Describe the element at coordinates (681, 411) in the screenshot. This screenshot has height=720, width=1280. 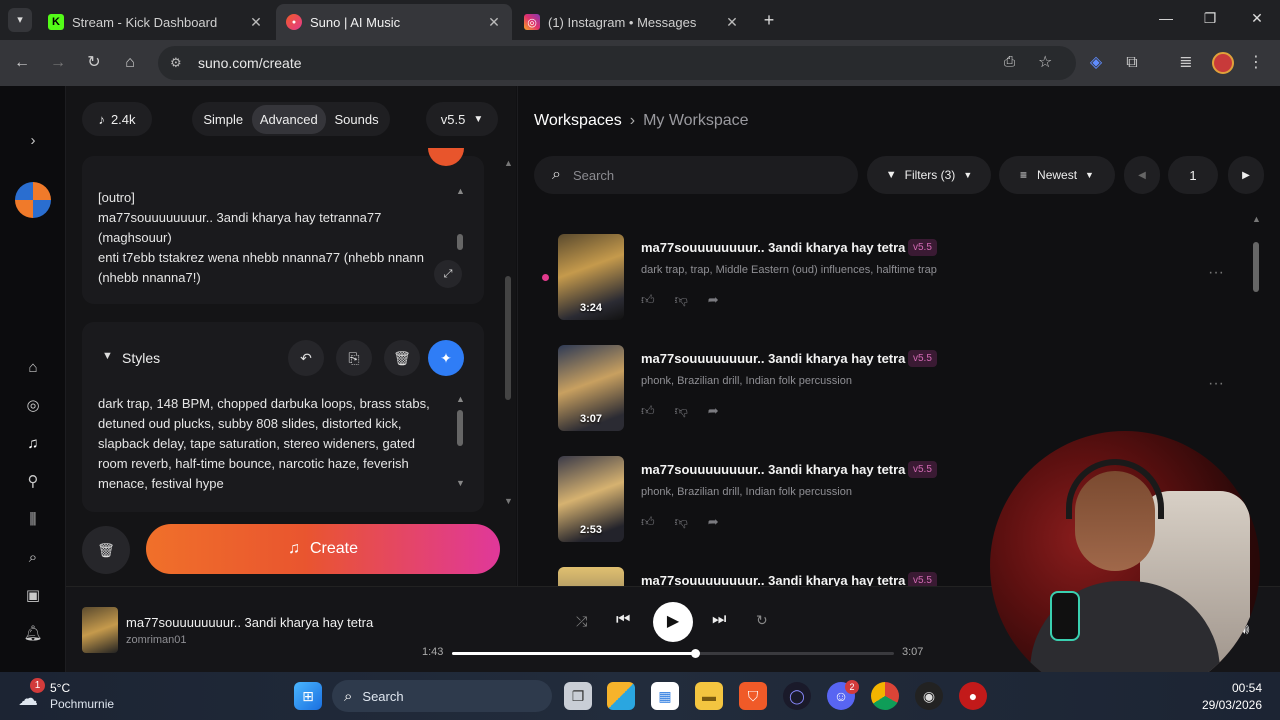
I see `thumbs-down-icon: 👎︎` at that location.